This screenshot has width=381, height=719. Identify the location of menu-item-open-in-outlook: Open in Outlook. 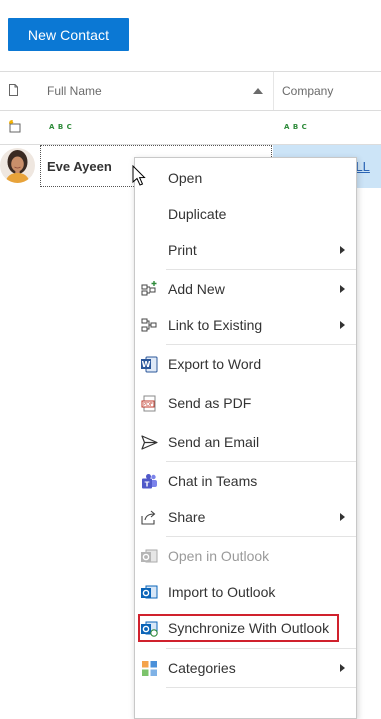
(245, 556).